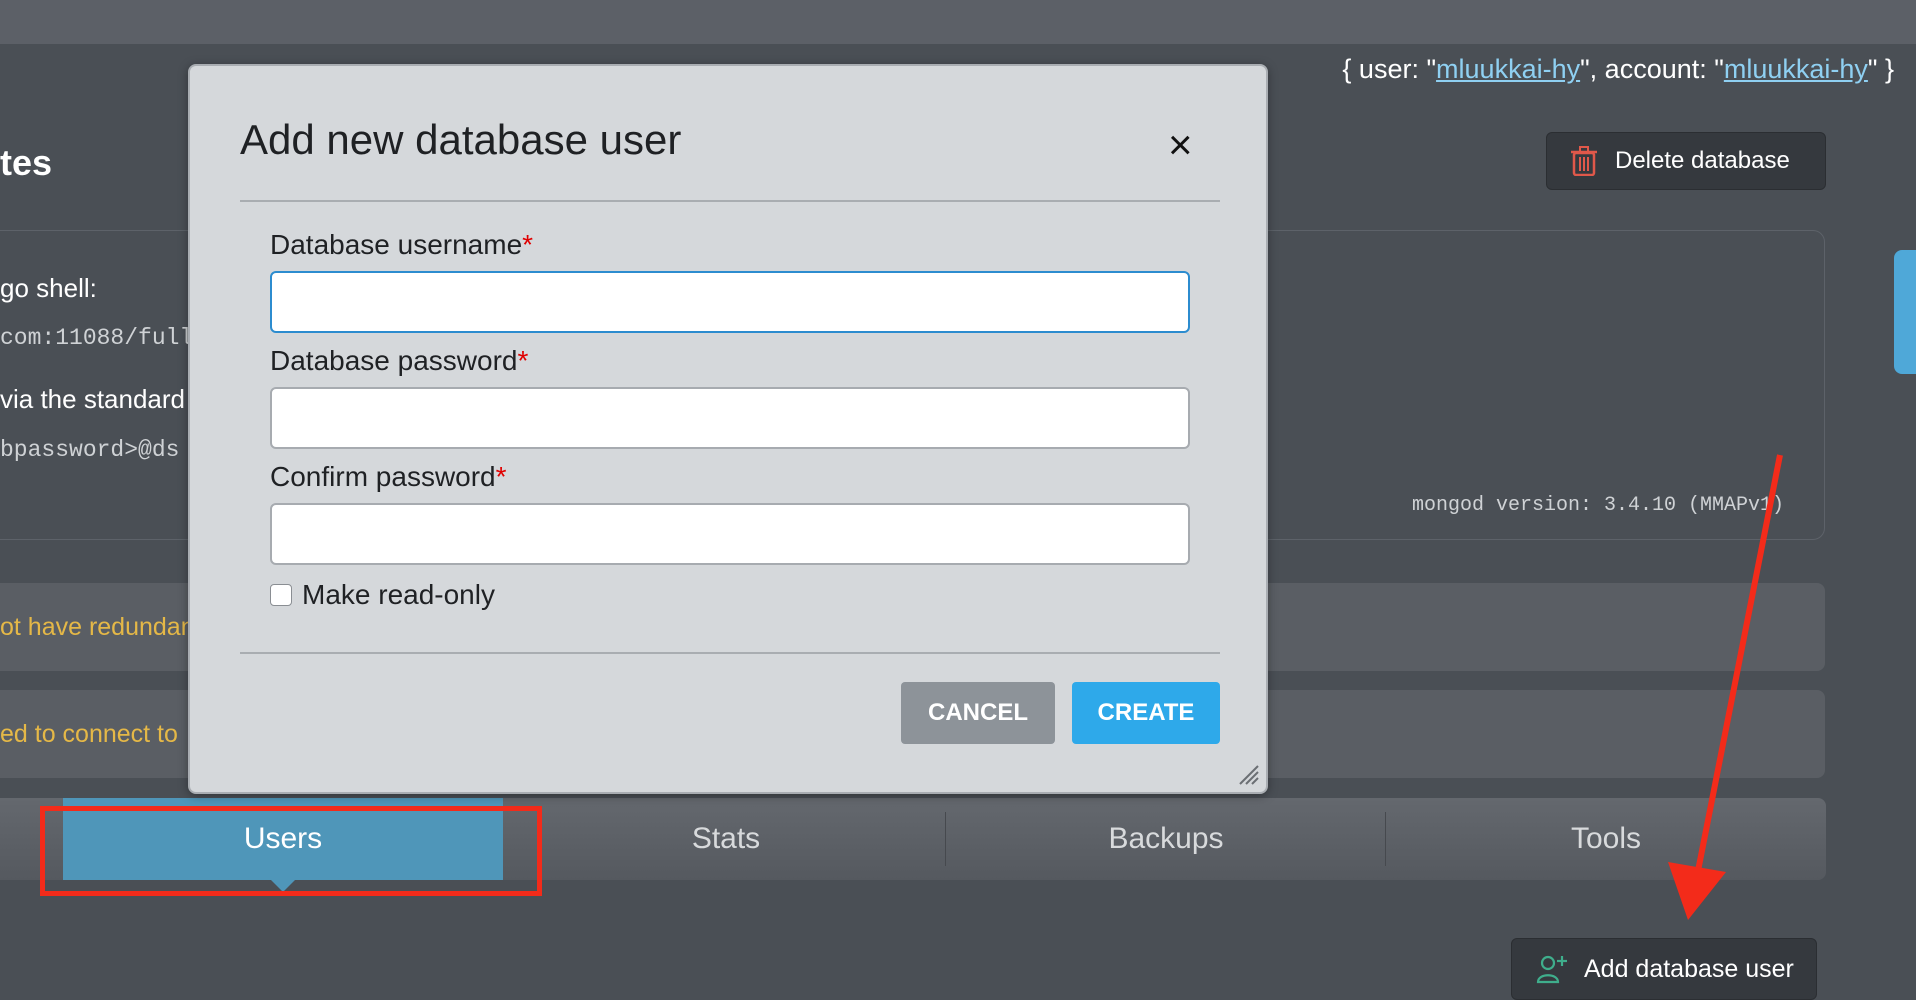  Describe the element at coordinates (461, 139) in the screenshot. I see `modal-title: Add new database user` at that location.